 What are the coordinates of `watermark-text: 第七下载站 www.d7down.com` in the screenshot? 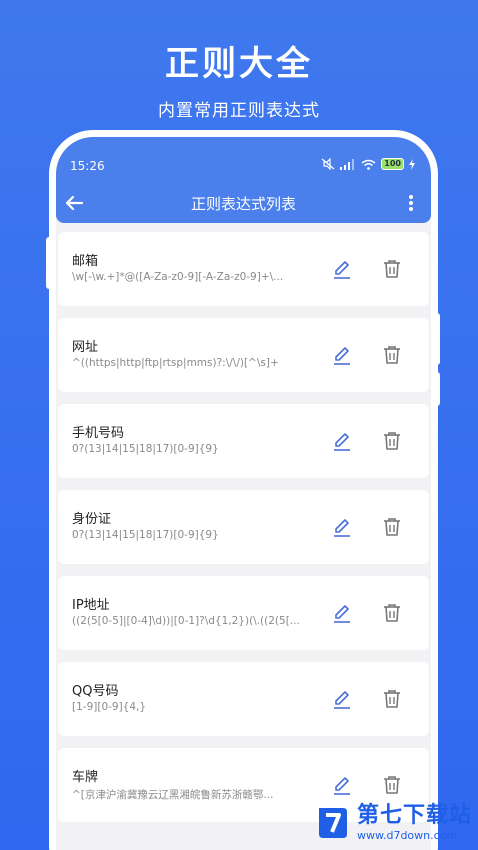 It's located at (414, 822).